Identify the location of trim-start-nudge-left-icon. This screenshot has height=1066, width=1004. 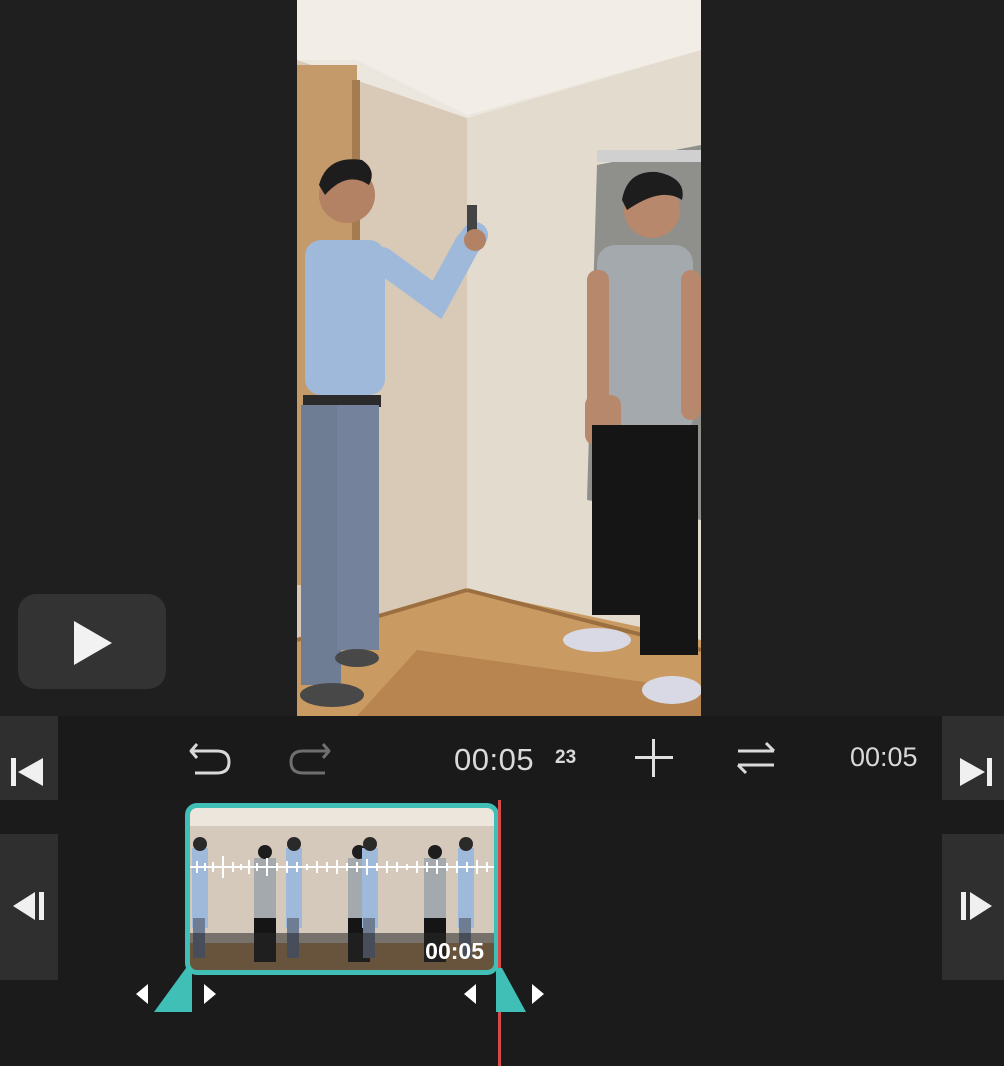
(142, 994).